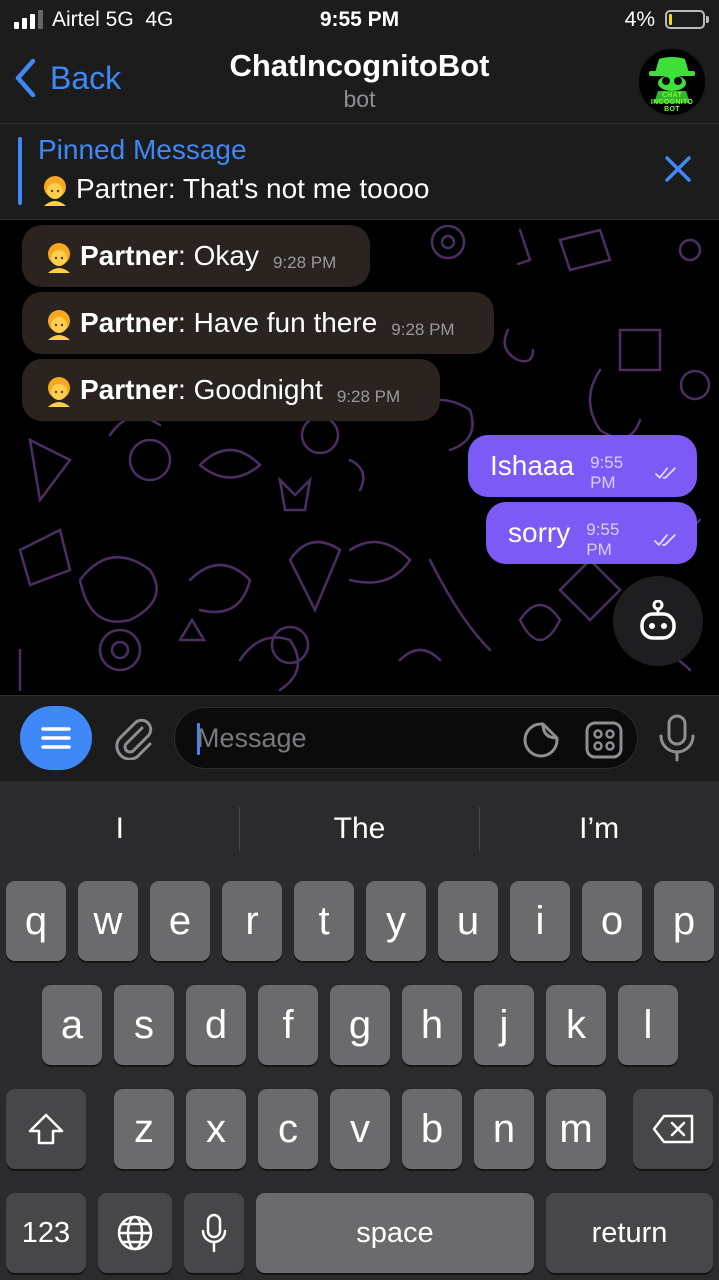  I want to click on composer-bar, so click(359, 738).